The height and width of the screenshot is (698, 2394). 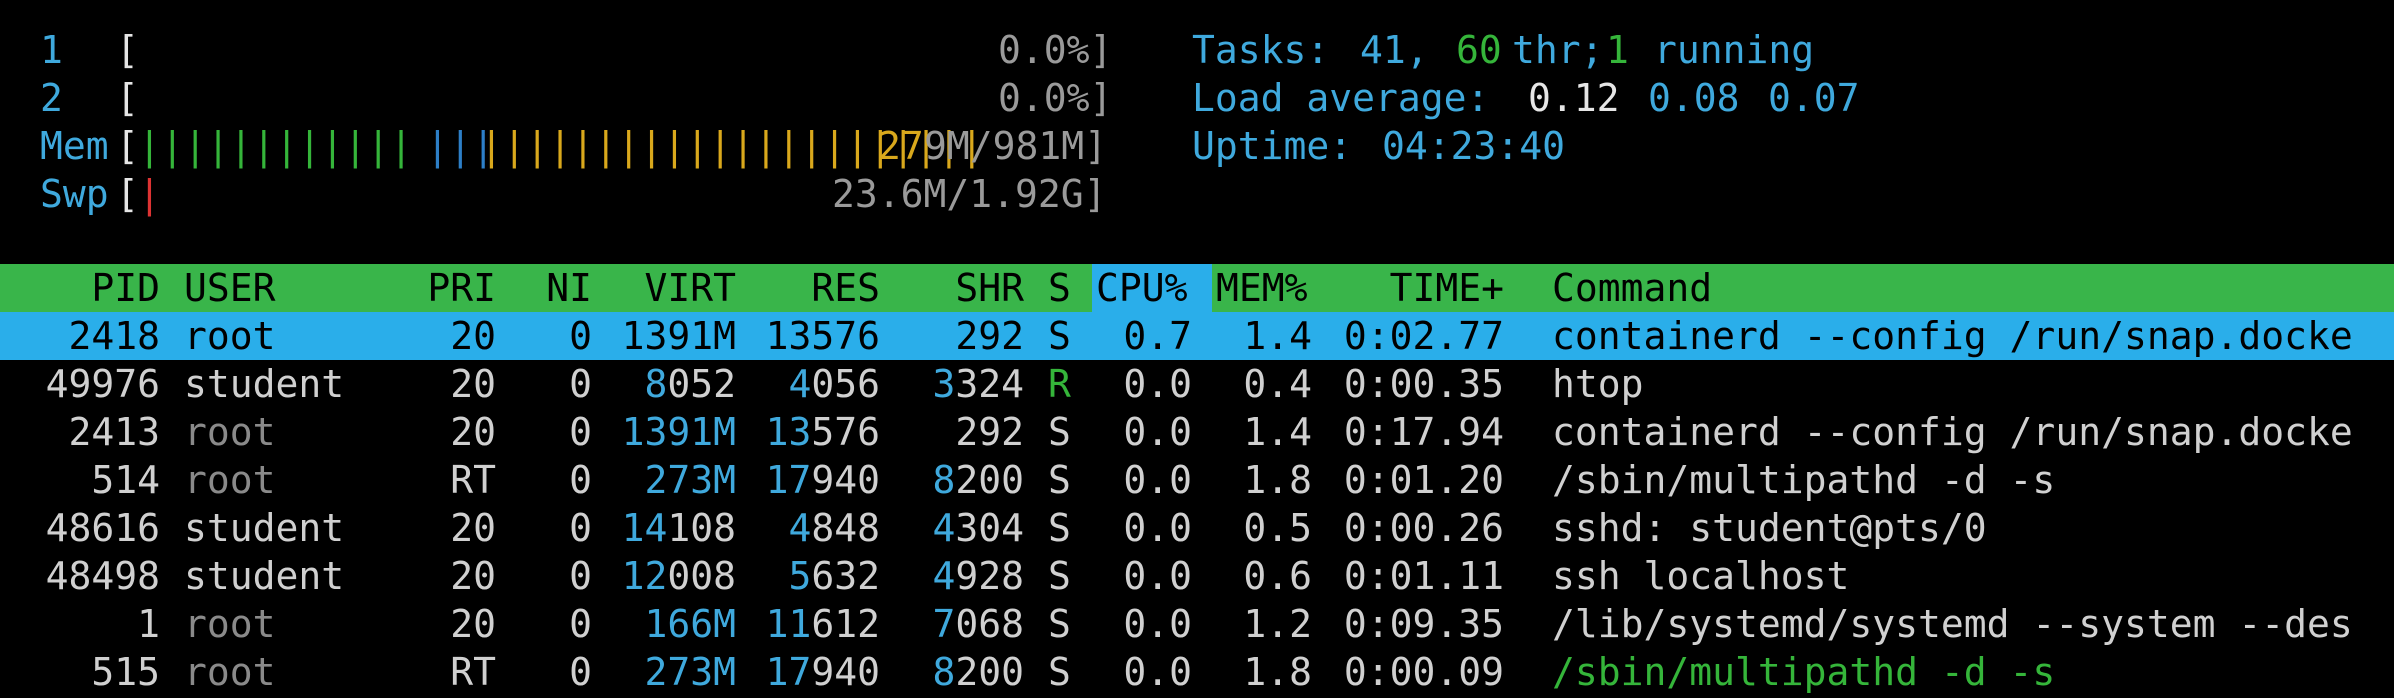 I want to click on load-average-label: Load average:, so click(x=1341, y=98).